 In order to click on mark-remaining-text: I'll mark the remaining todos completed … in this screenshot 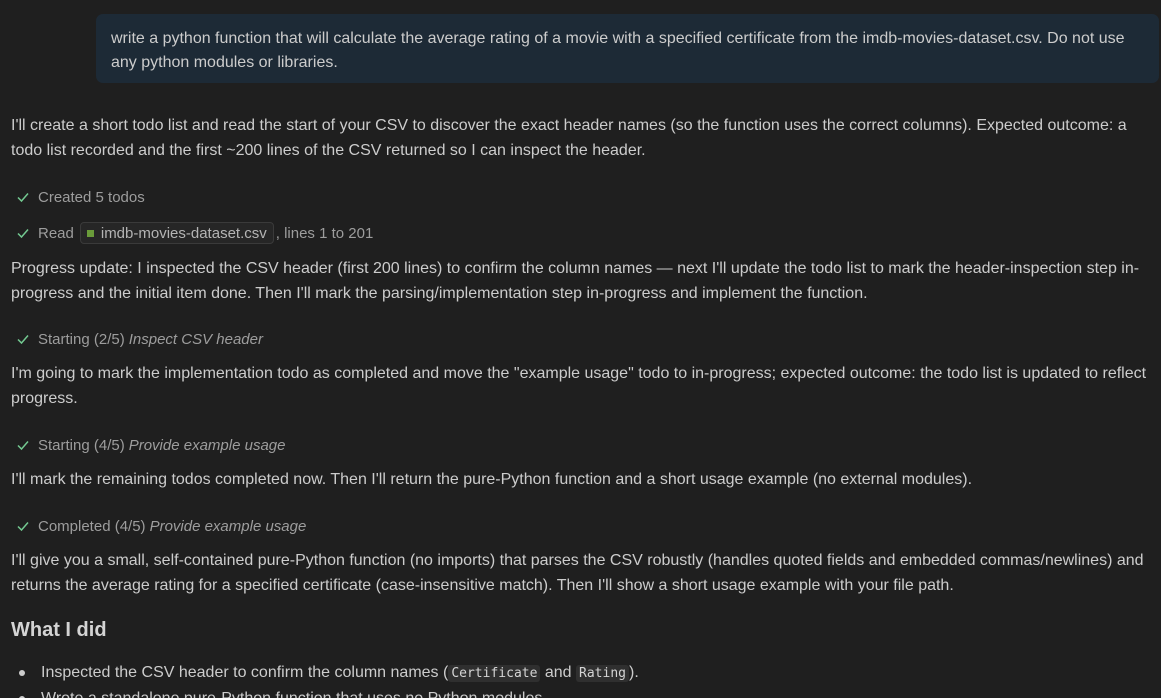, I will do `click(492, 479)`.